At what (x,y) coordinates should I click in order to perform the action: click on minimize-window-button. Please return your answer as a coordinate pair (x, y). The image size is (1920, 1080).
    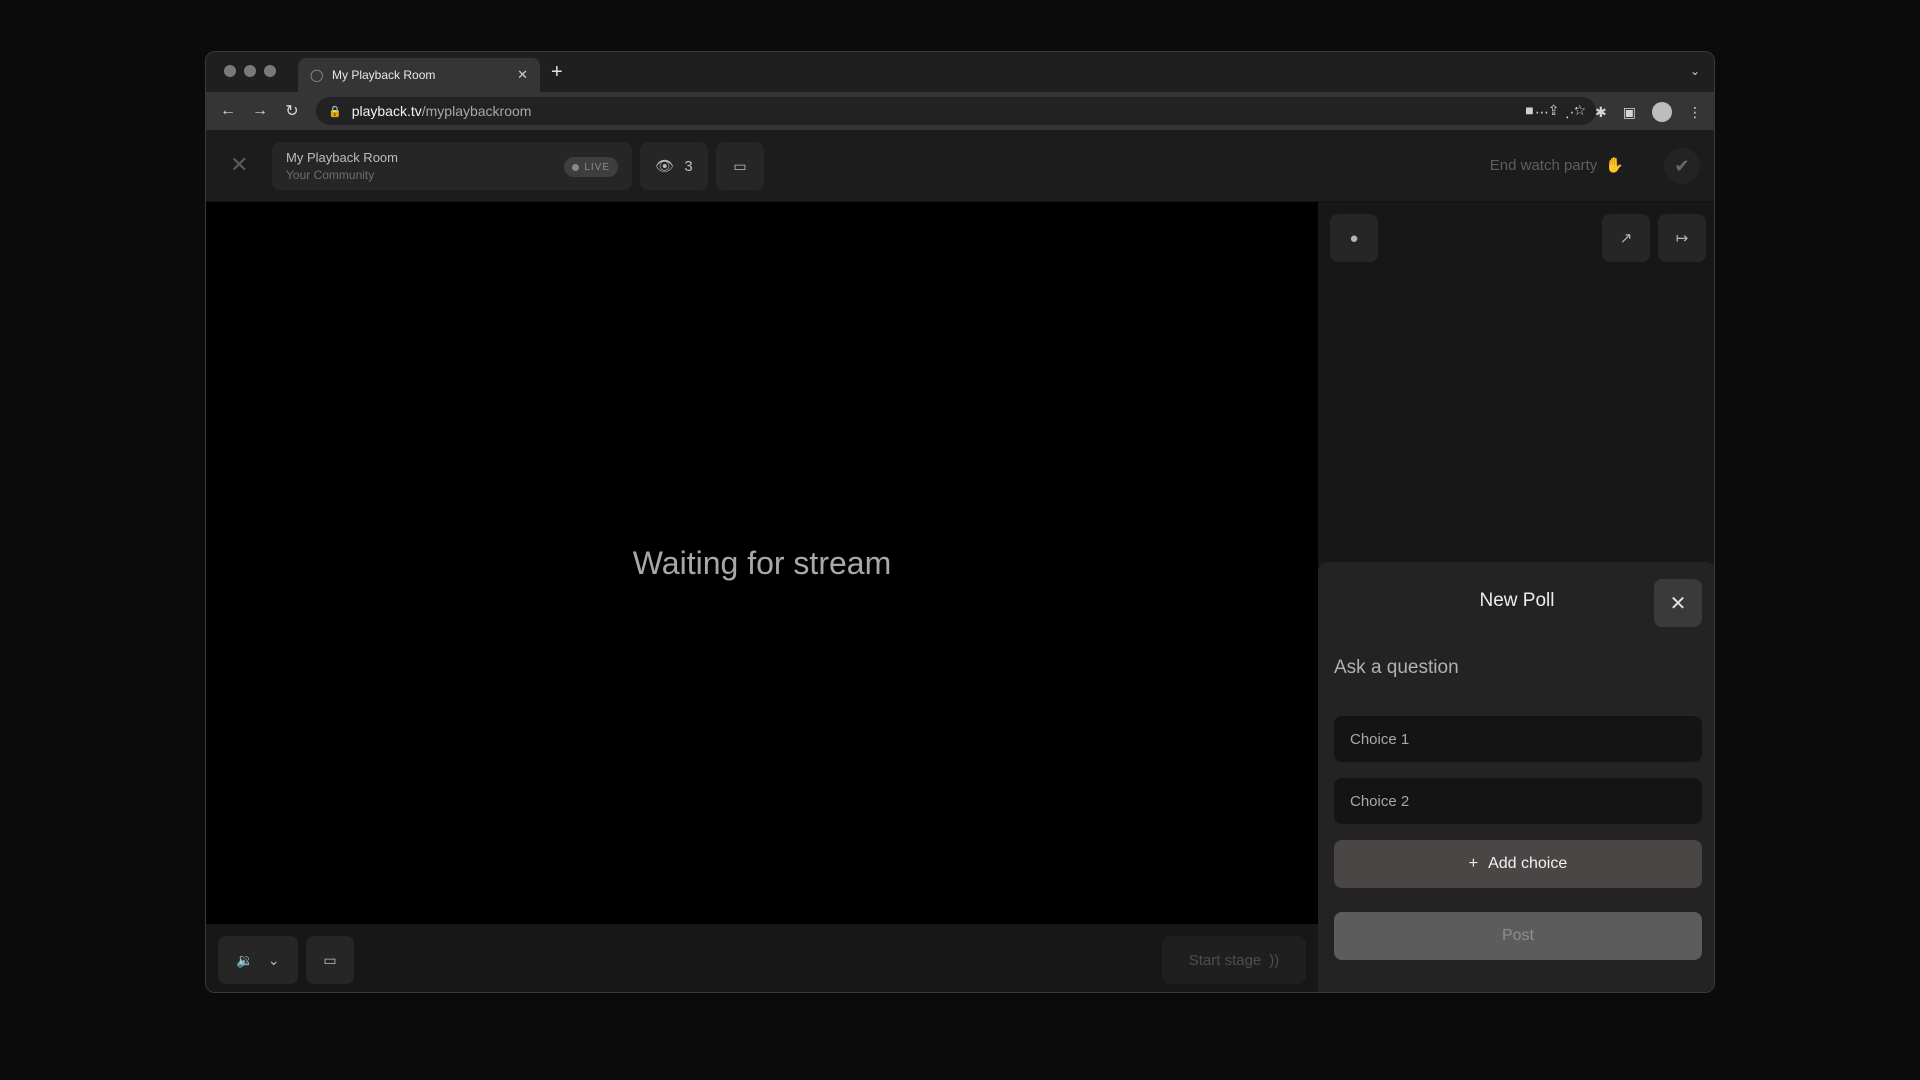
    Looking at the image, I should click on (250, 71).